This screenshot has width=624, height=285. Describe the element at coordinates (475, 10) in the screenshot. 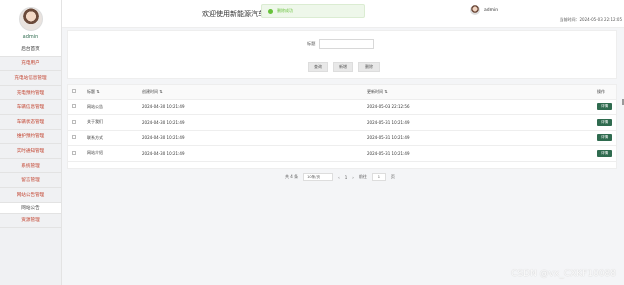

I see `user-avatar` at that location.